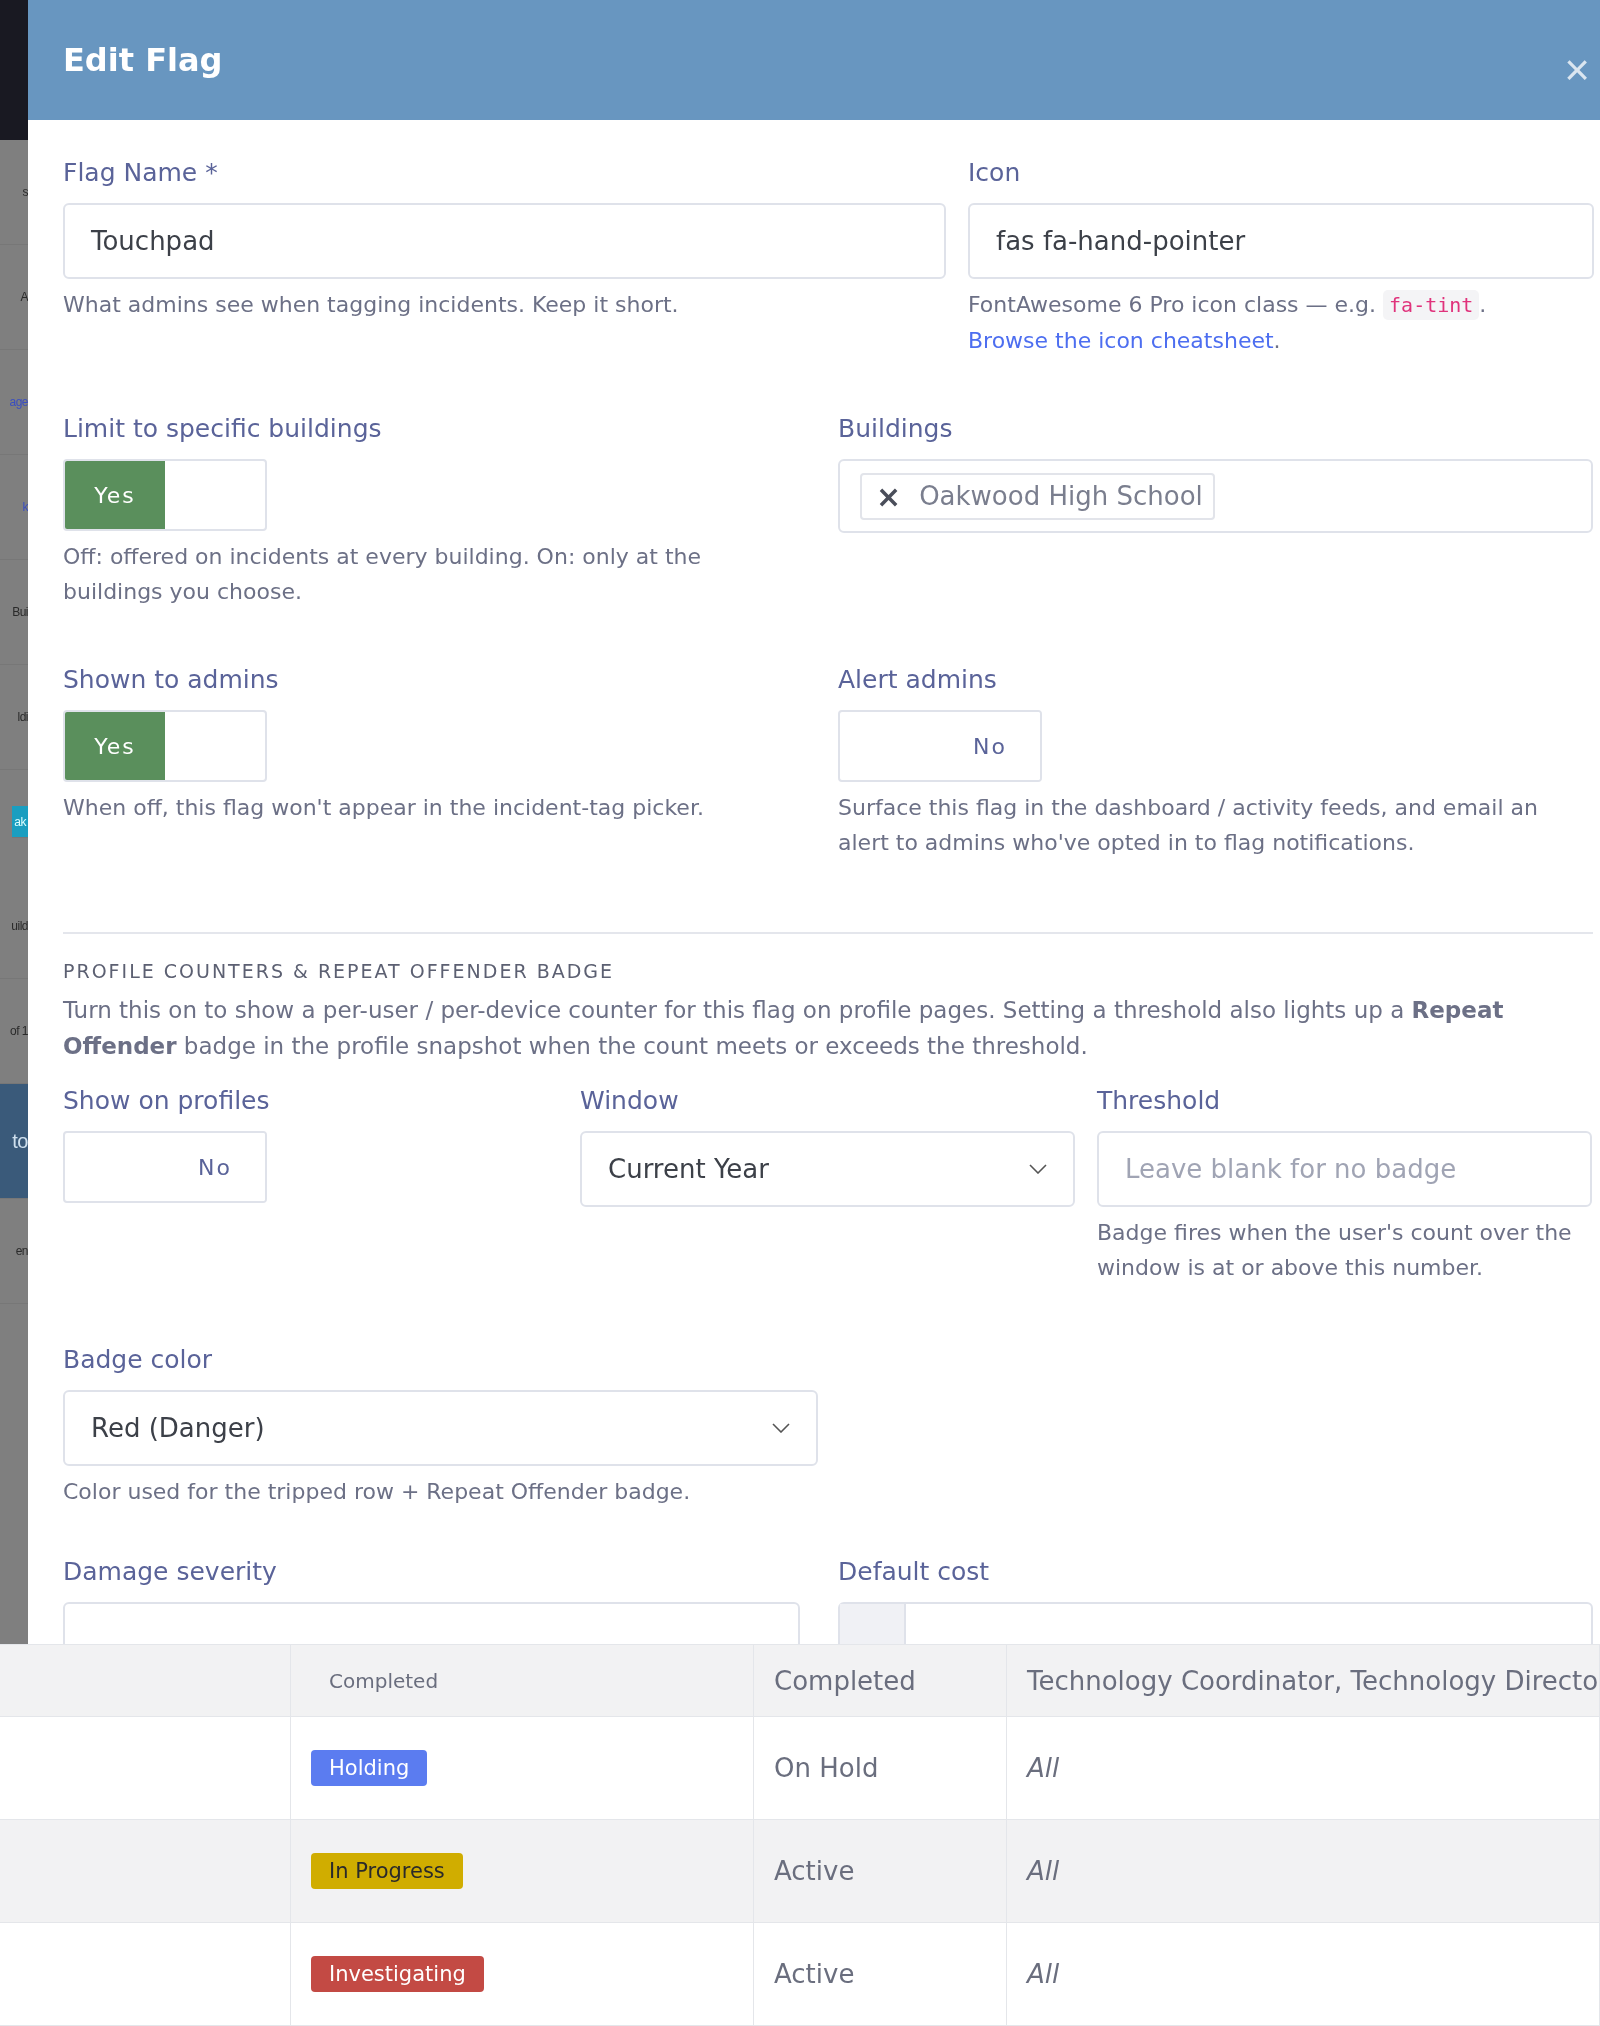 This screenshot has height=2026, width=1600. I want to click on help-text: What admins see when tagging incidents. Keep it short., so click(371, 305).